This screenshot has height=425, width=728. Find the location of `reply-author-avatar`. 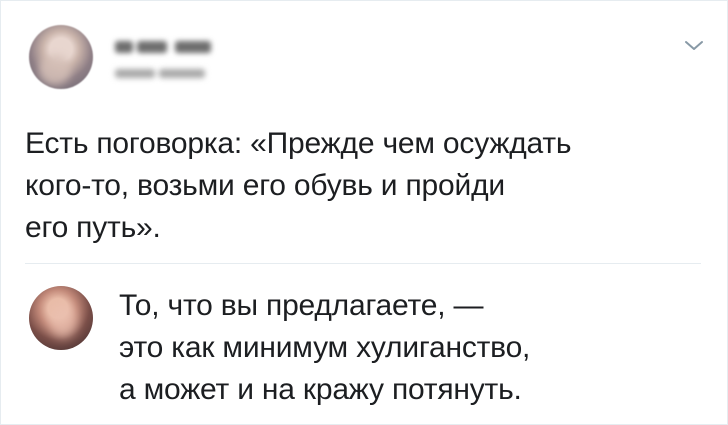

reply-author-avatar is located at coordinates (61, 318).